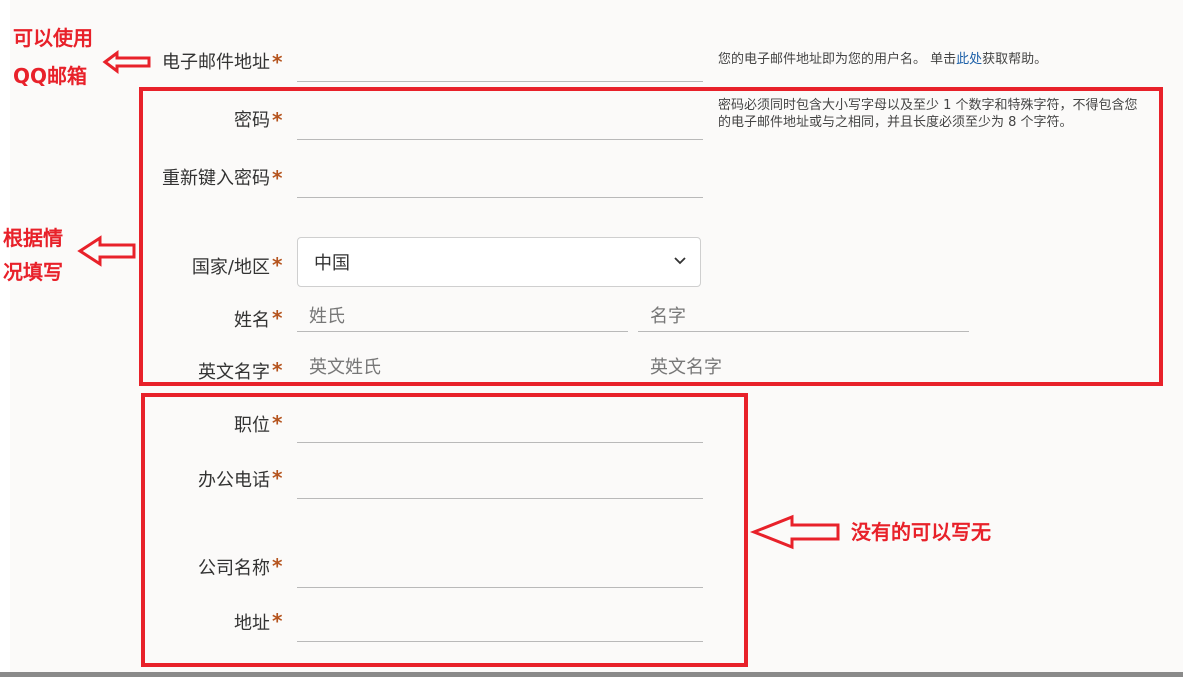  What do you see at coordinates (33, 238) in the screenshot?
I see `annotation-text: 根据情` at bounding box center [33, 238].